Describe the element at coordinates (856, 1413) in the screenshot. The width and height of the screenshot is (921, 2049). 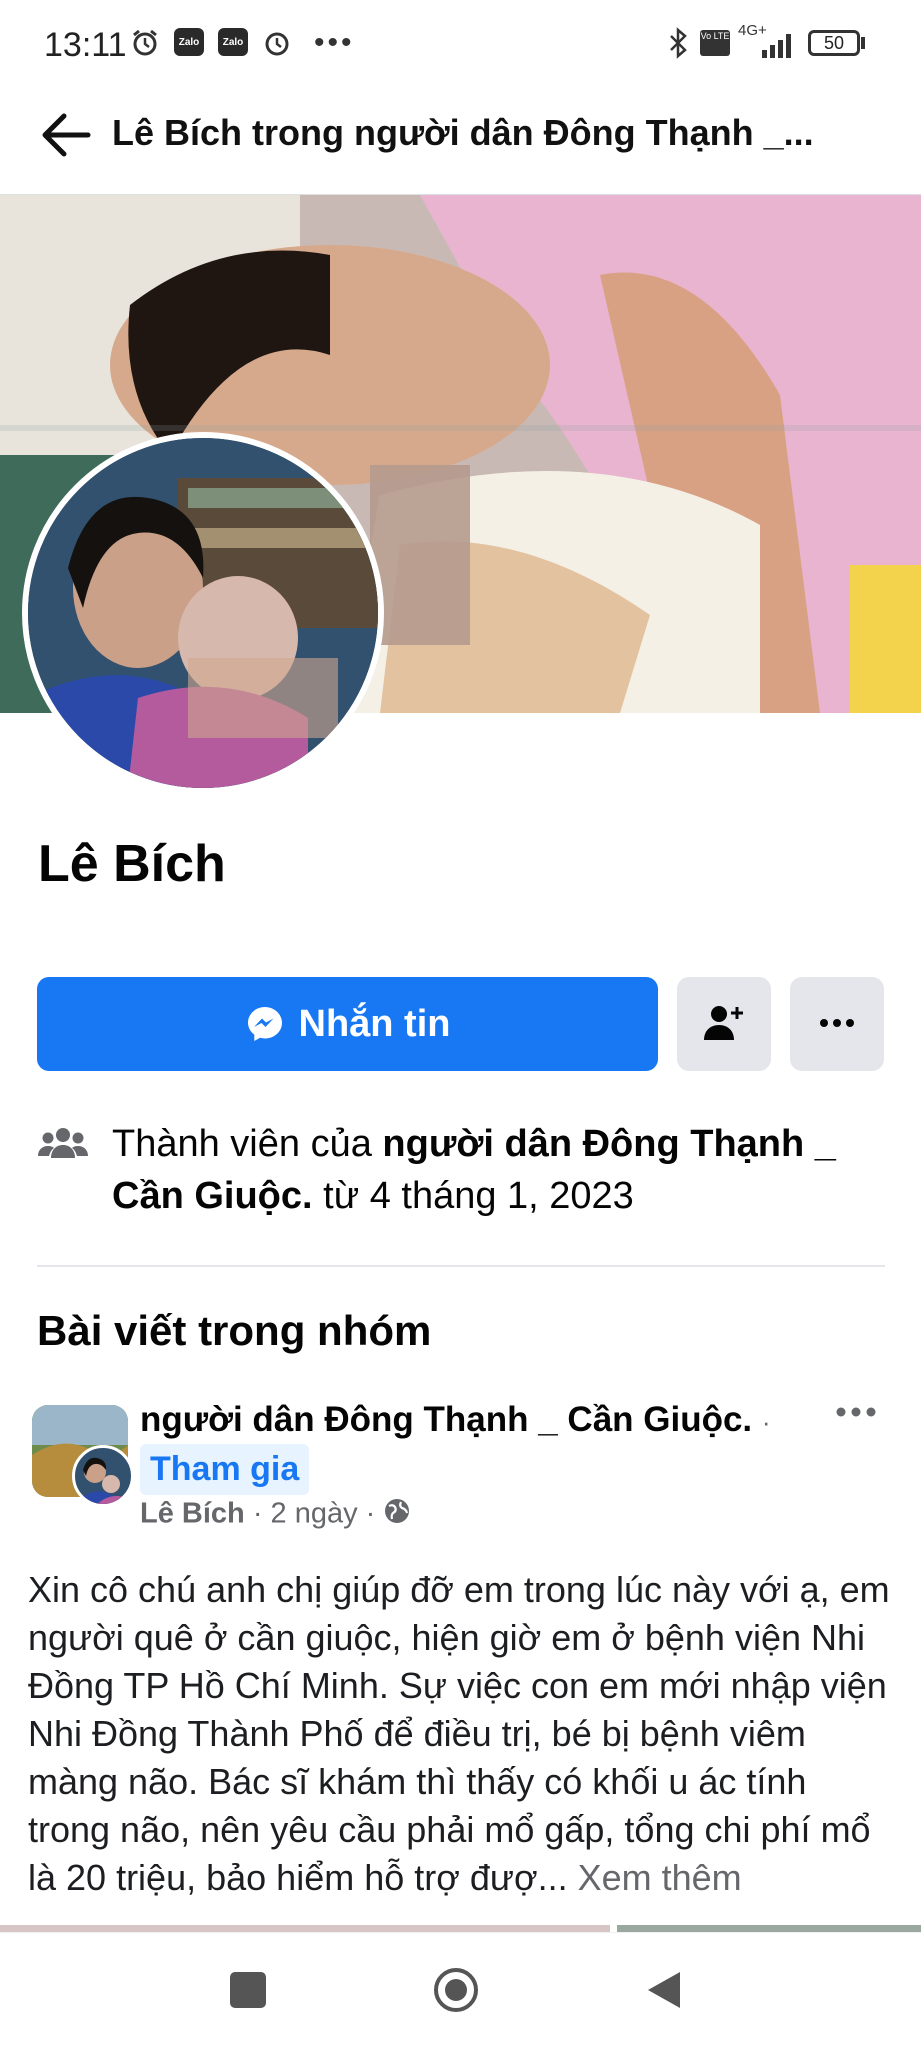
I see `post-more-icon` at that location.